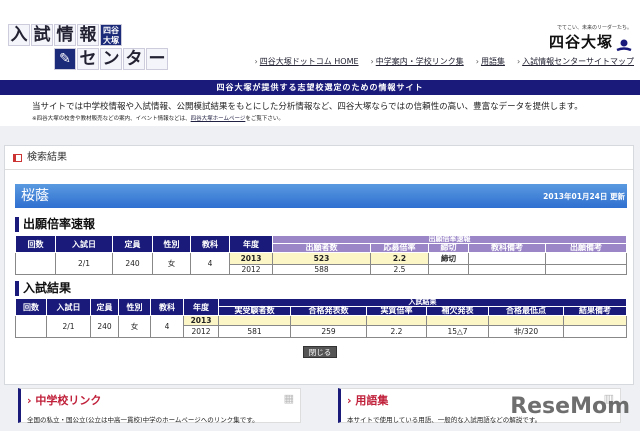  Describe the element at coordinates (134, 59) in the screenshot. I see `logo-char: タ` at that location.